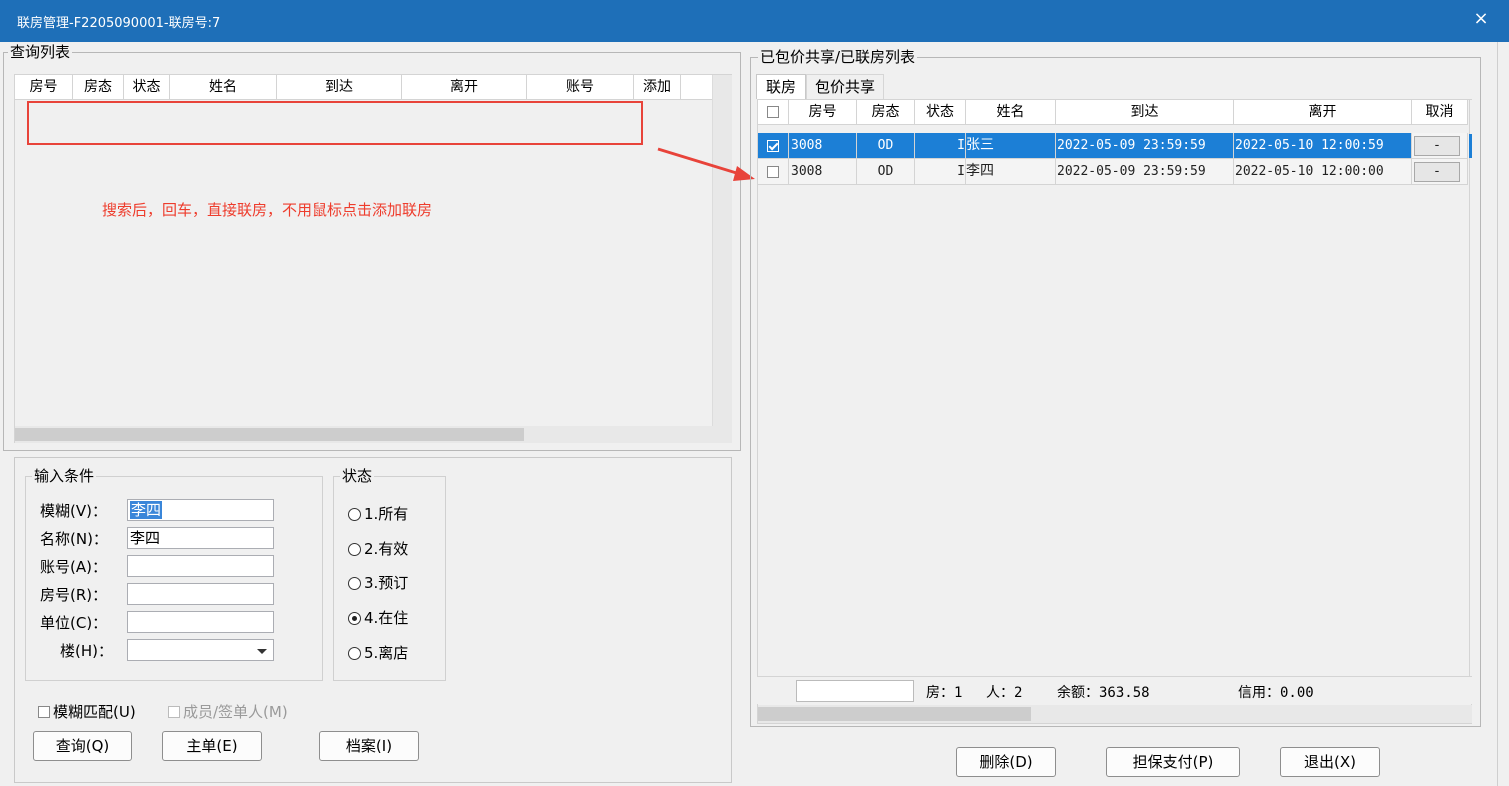  Describe the element at coordinates (1323, 172) in the screenshot. I see `depart-cell: 2022-05-10 12:00:00` at that location.